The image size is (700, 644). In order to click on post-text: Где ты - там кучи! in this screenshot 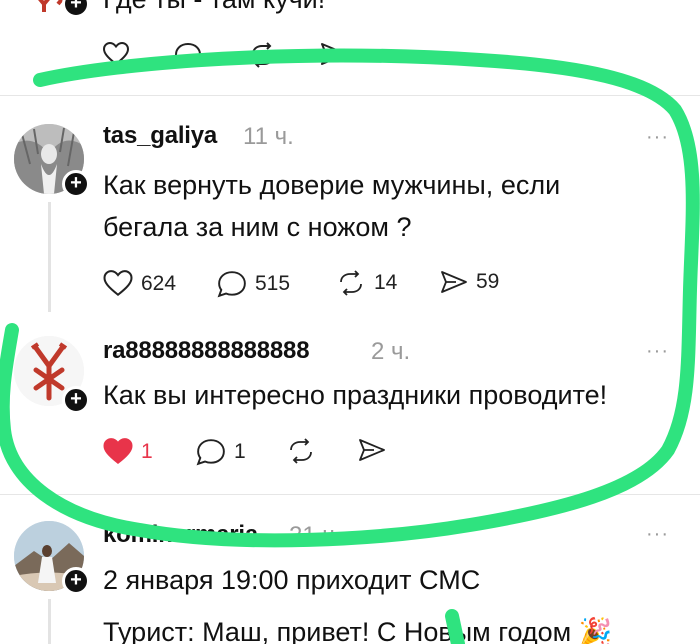, I will do `click(214, 10)`.